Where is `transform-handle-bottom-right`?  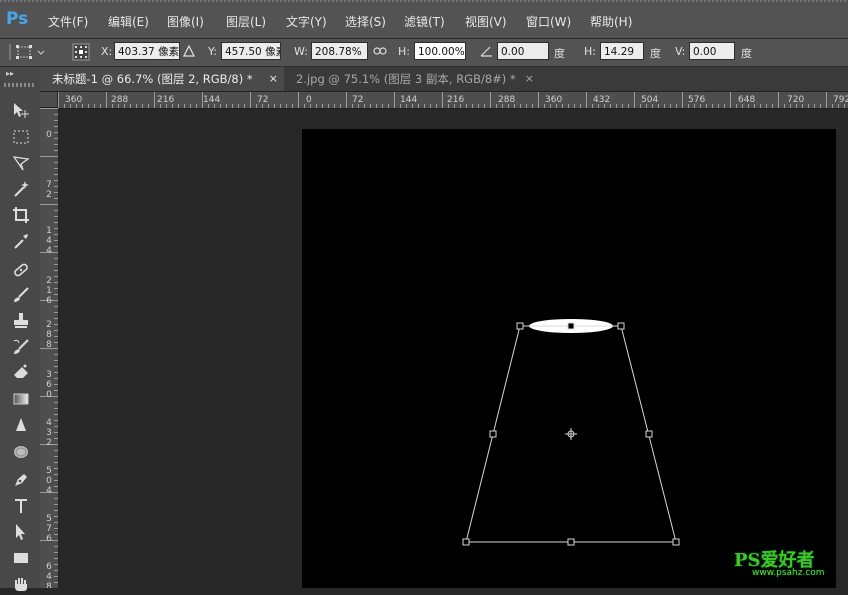
transform-handle-bottom-right is located at coordinates (676, 542).